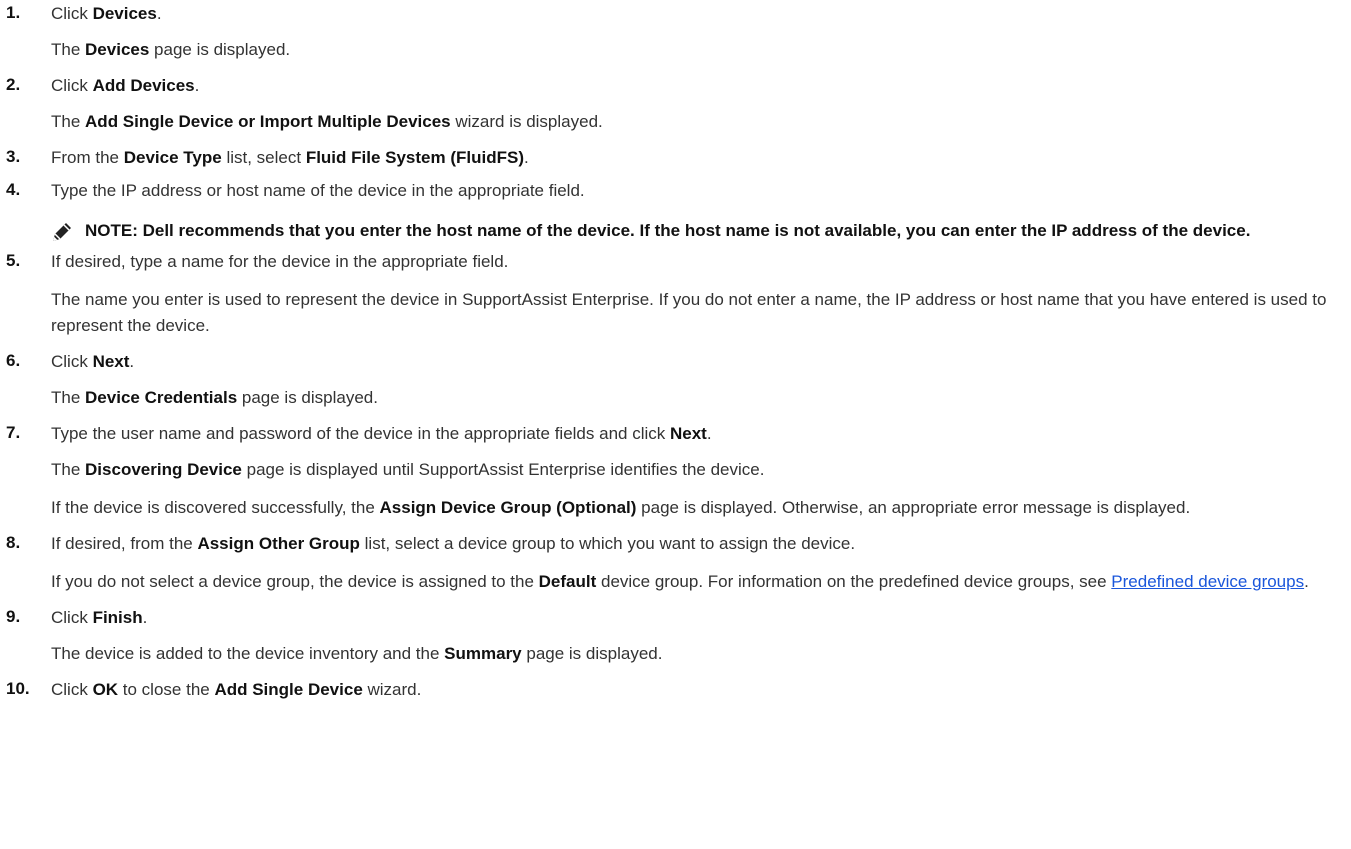 This screenshot has width=1351, height=849. I want to click on step-line: The Devices page is displayed., so click(701, 50).